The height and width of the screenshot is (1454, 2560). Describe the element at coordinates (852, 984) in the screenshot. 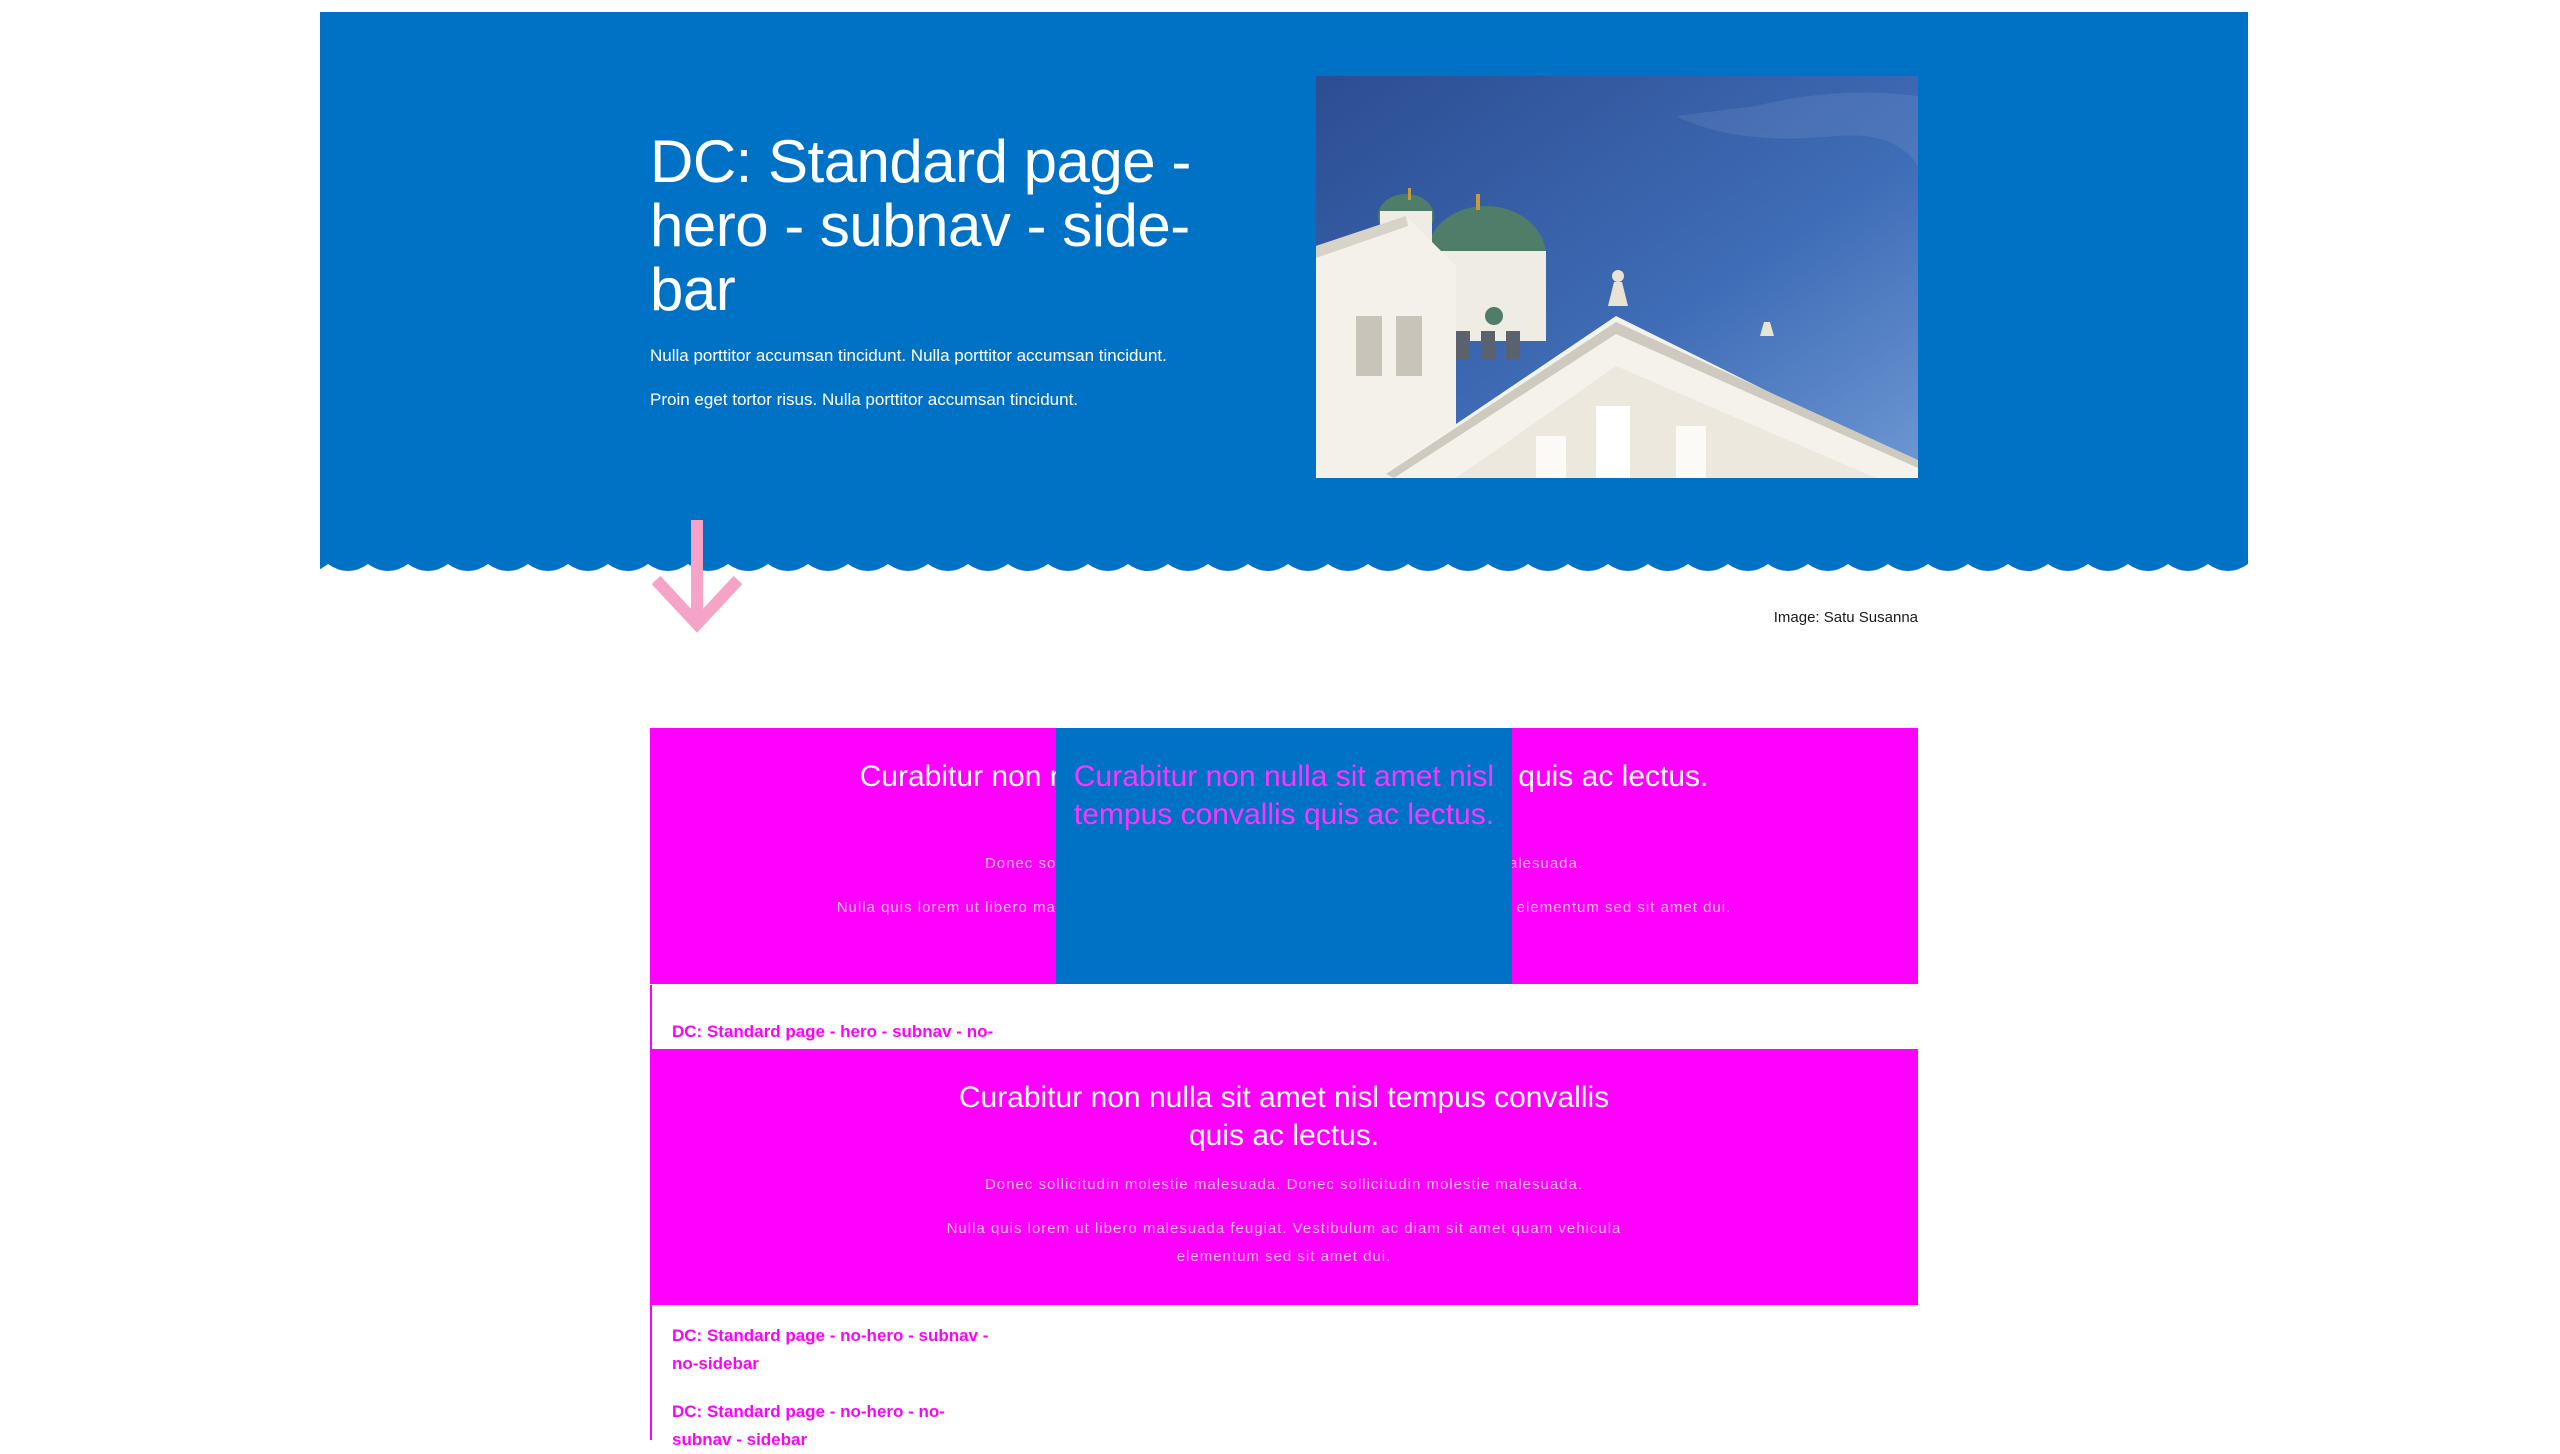

I see `sidebar-link-partial: sidebar` at that location.